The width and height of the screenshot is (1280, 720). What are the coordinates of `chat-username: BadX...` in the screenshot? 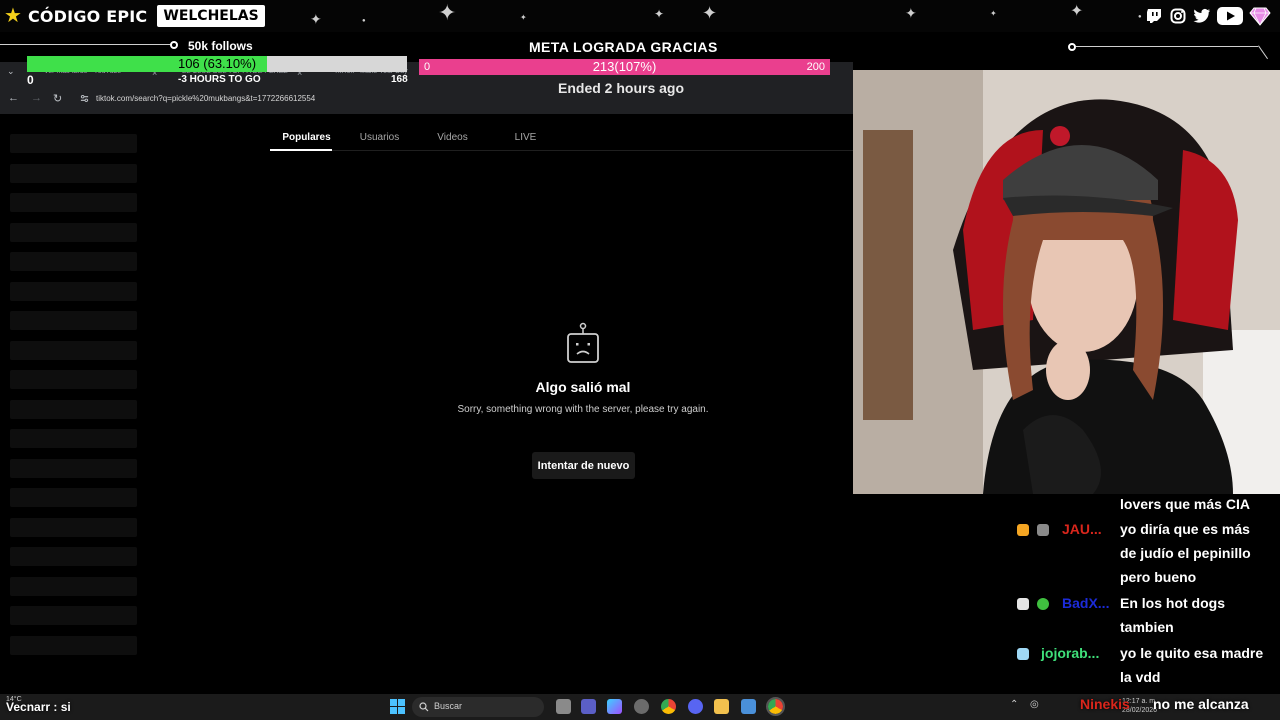 It's located at (1085, 603).